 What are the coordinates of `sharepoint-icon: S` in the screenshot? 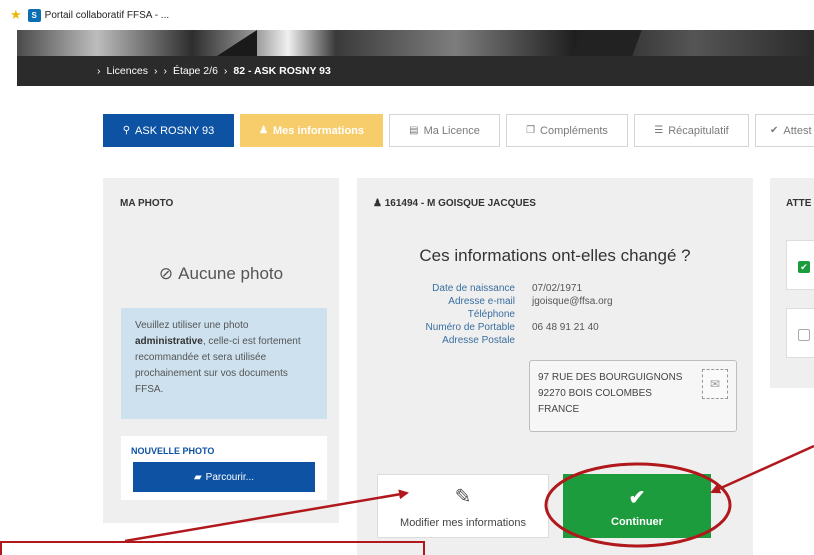 It's located at (34, 15).